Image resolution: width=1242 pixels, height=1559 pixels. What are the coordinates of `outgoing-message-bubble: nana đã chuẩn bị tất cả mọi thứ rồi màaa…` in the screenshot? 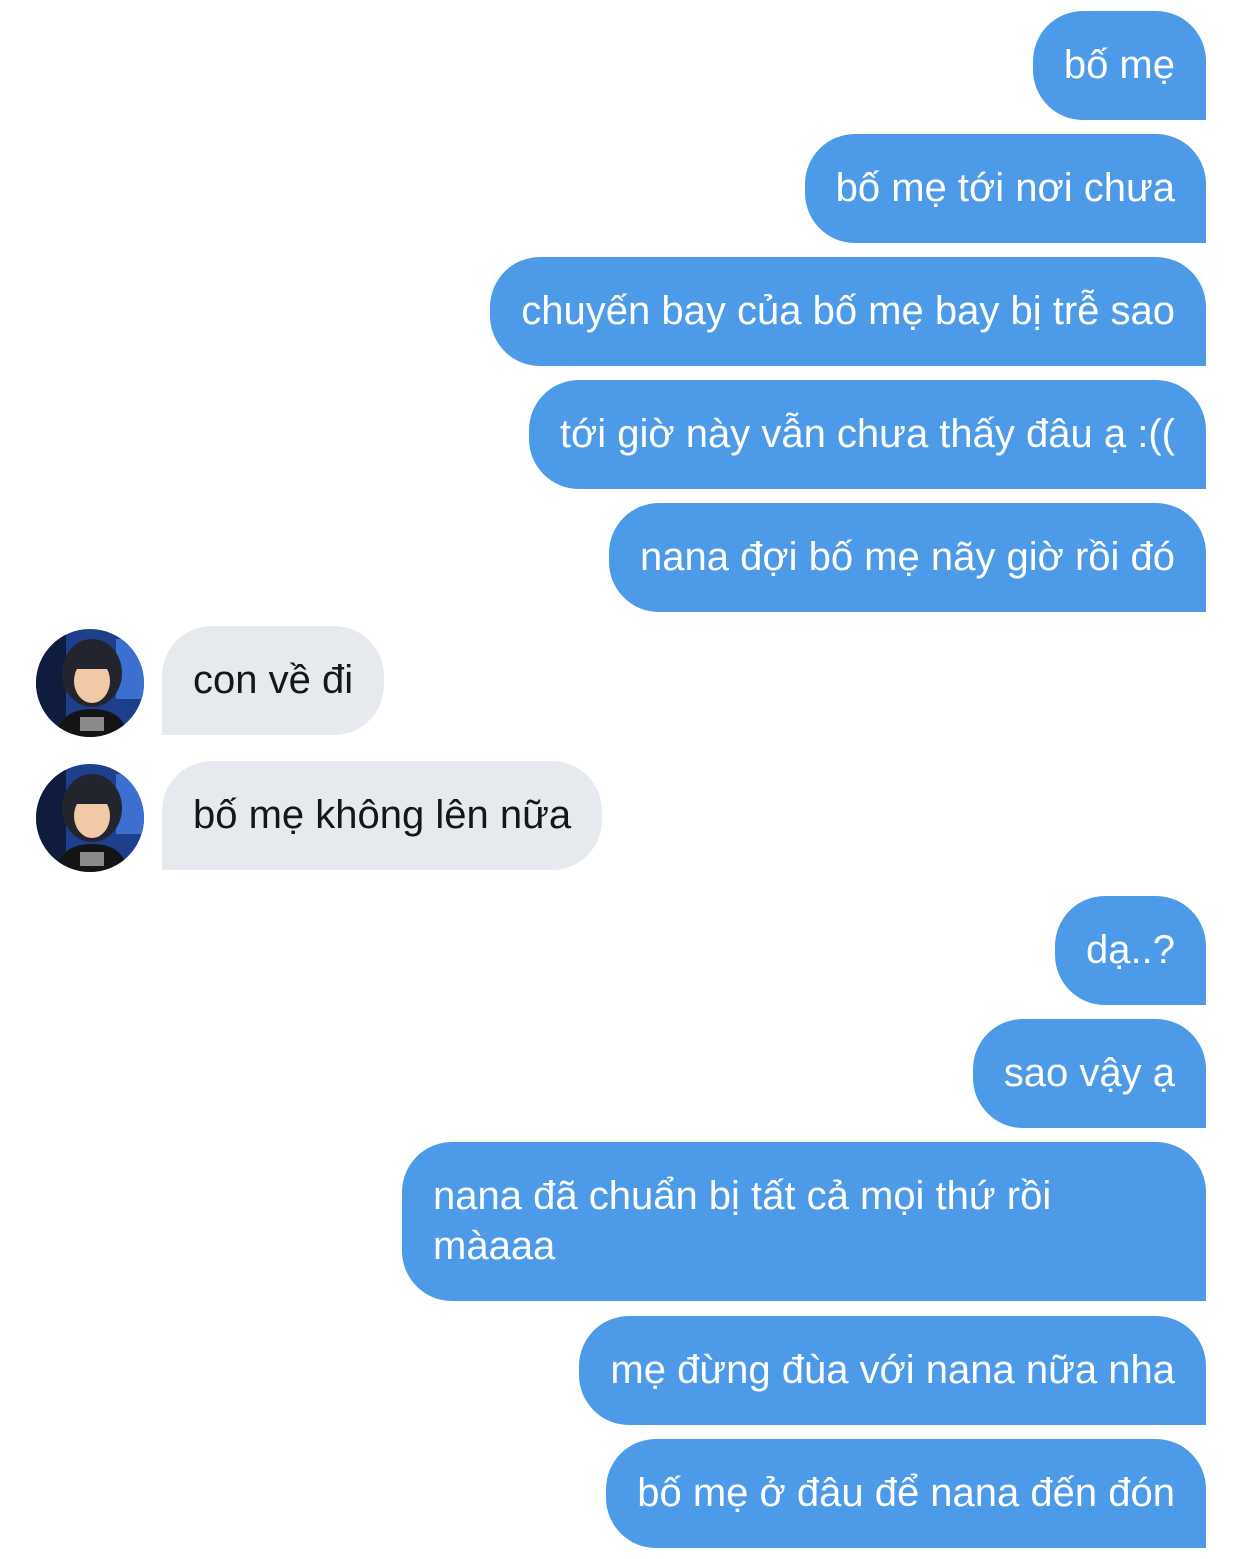 It's located at (804, 1221).